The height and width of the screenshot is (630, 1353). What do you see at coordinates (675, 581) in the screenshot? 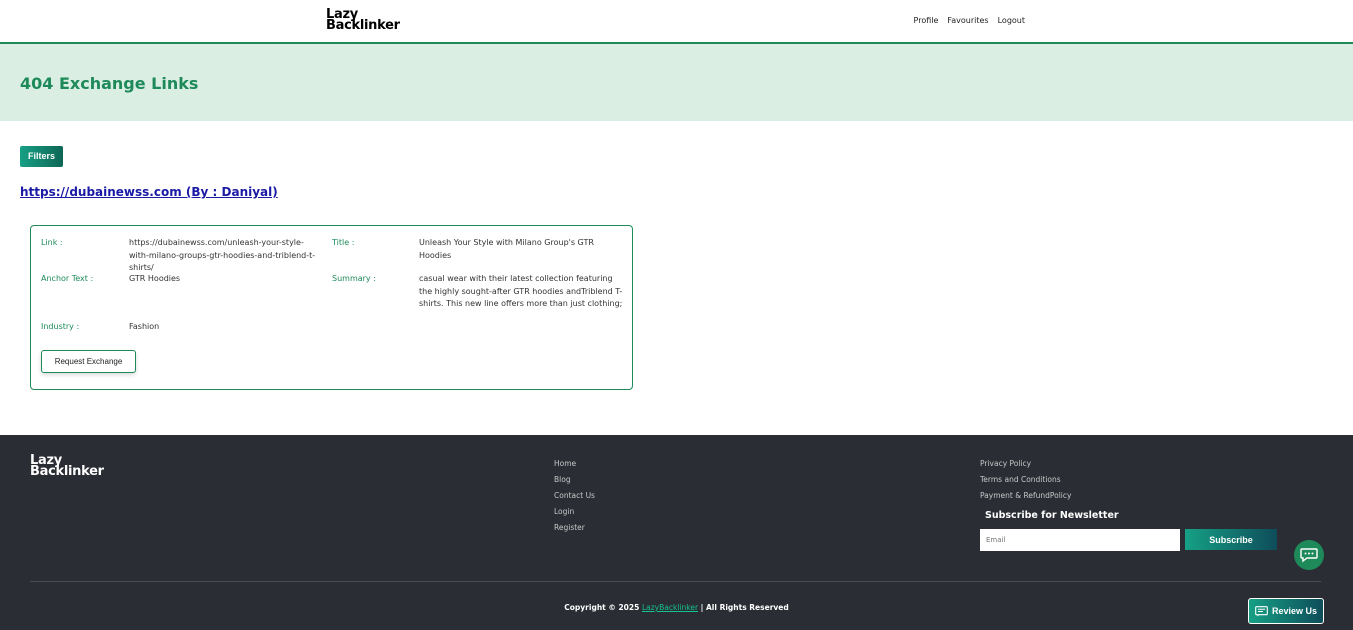
I see `footer-divider` at bounding box center [675, 581].